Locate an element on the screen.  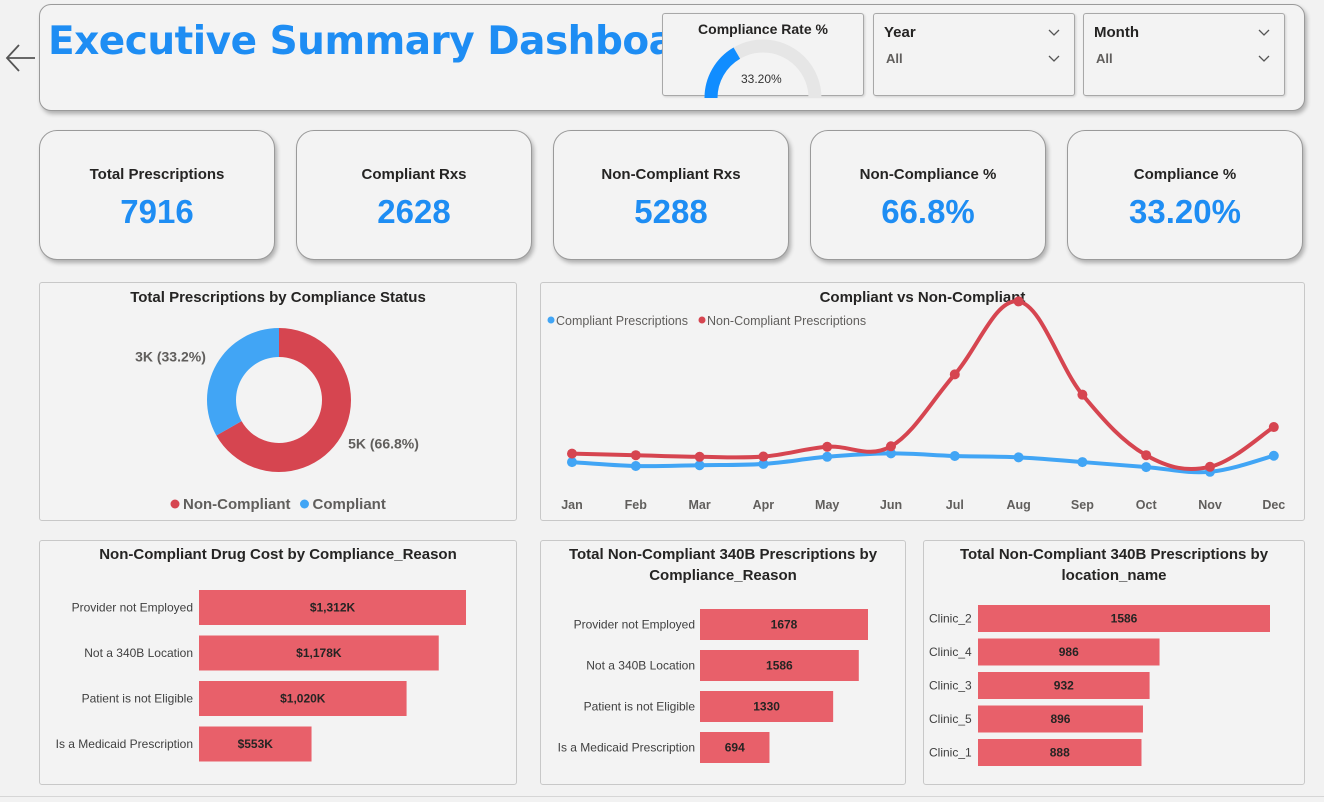
month-slicer: Month All is located at coordinates (1184, 54).